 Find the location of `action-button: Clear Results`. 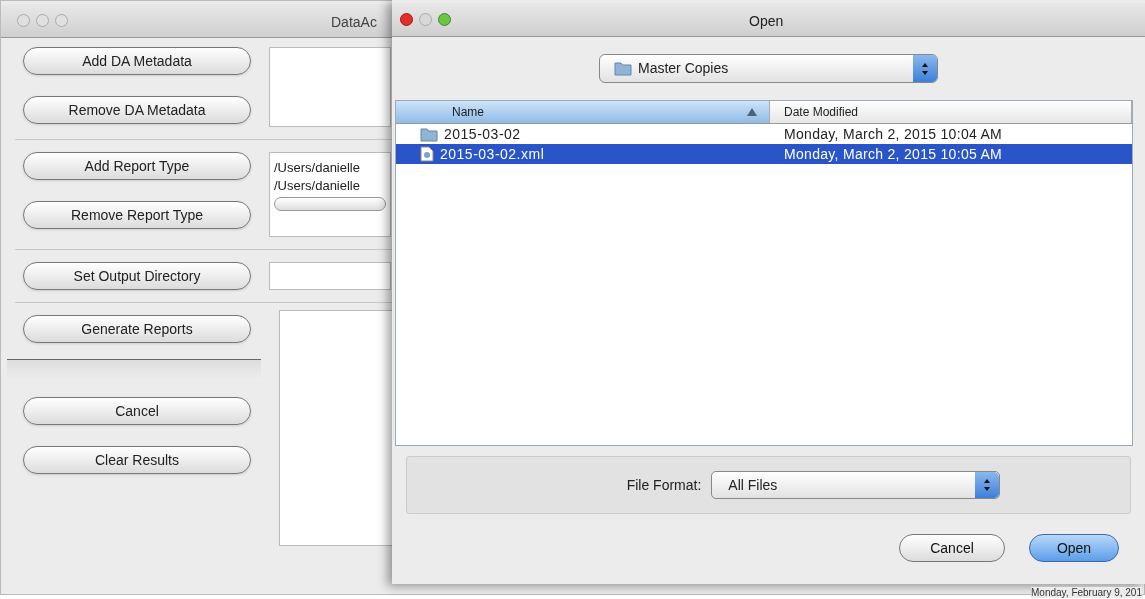

action-button: Clear Results is located at coordinates (137, 460).